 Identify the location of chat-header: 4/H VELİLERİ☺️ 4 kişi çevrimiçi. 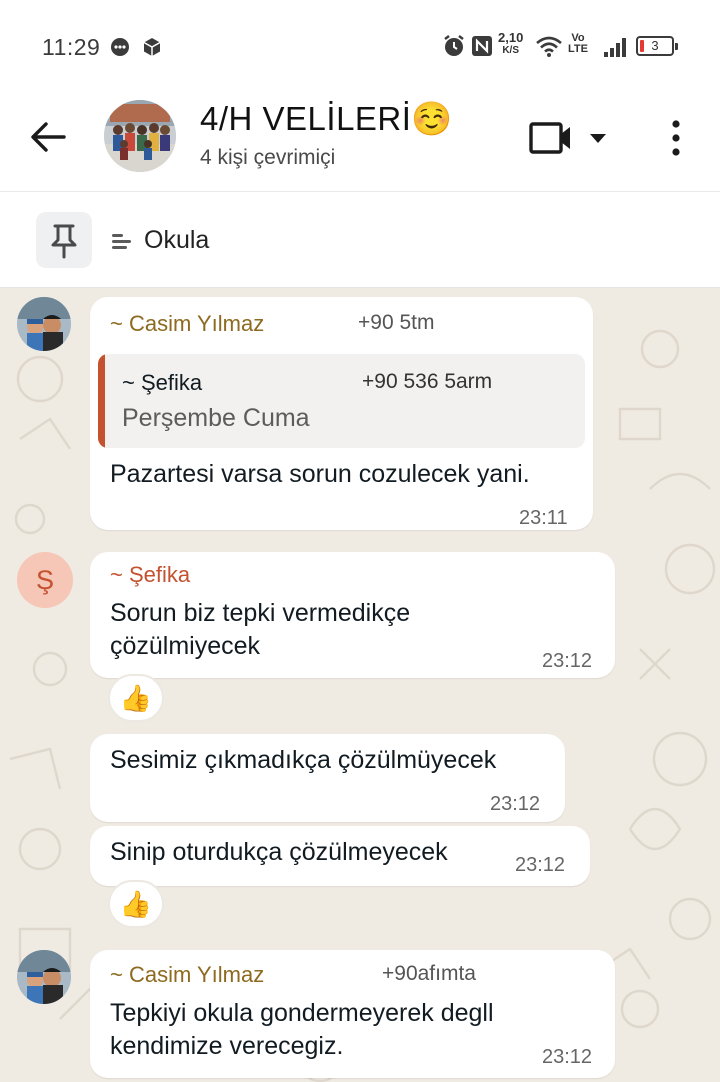
(360, 142).